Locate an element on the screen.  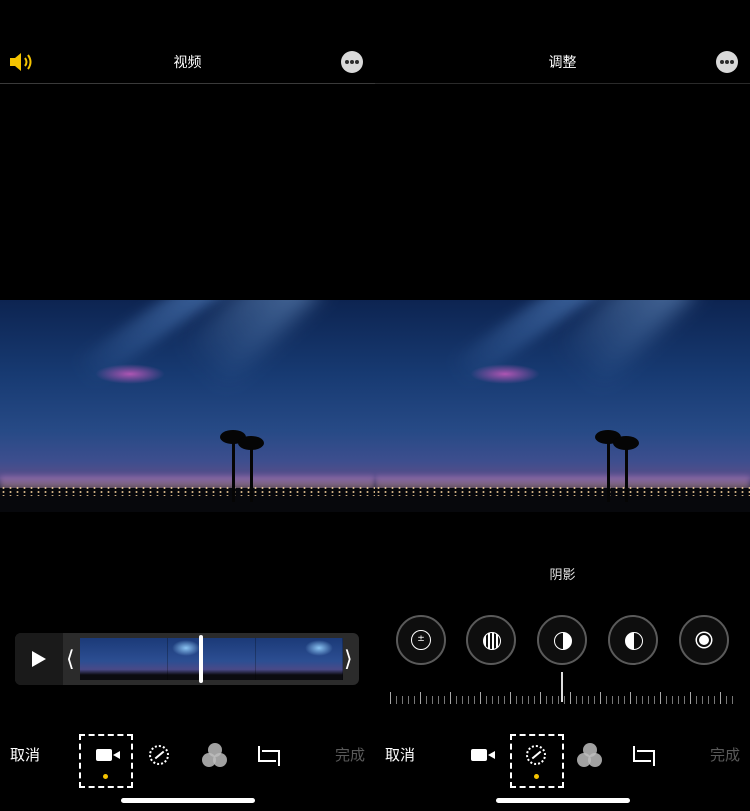
exposure-button: ± is located at coordinates (421, 640).